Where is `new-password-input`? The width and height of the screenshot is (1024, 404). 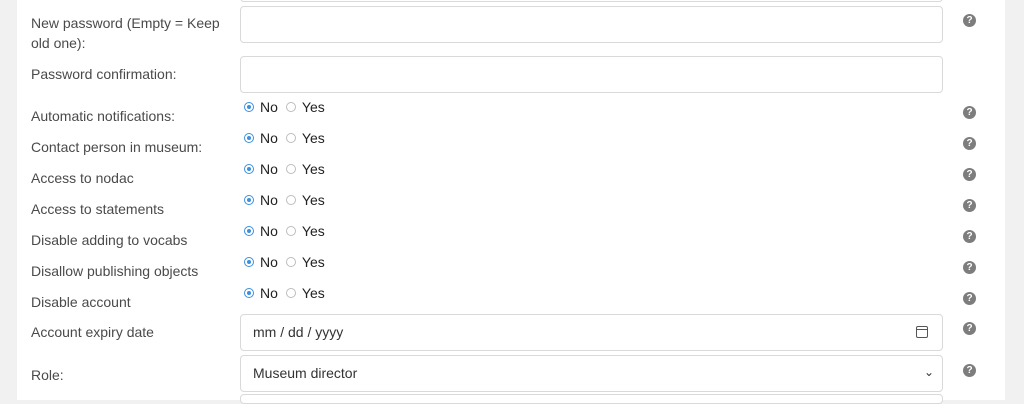
new-password-input is located at coordinates (591, 24).